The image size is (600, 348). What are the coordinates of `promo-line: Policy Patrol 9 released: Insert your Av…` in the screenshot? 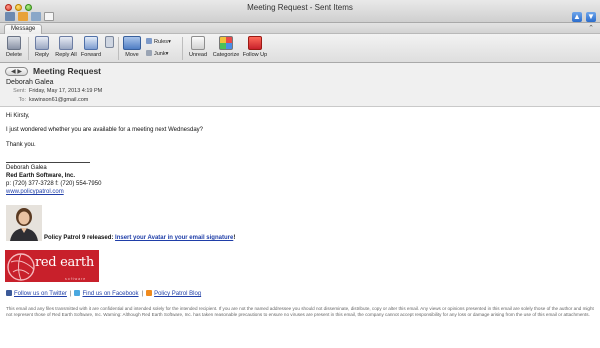 It's located at (139, 238).